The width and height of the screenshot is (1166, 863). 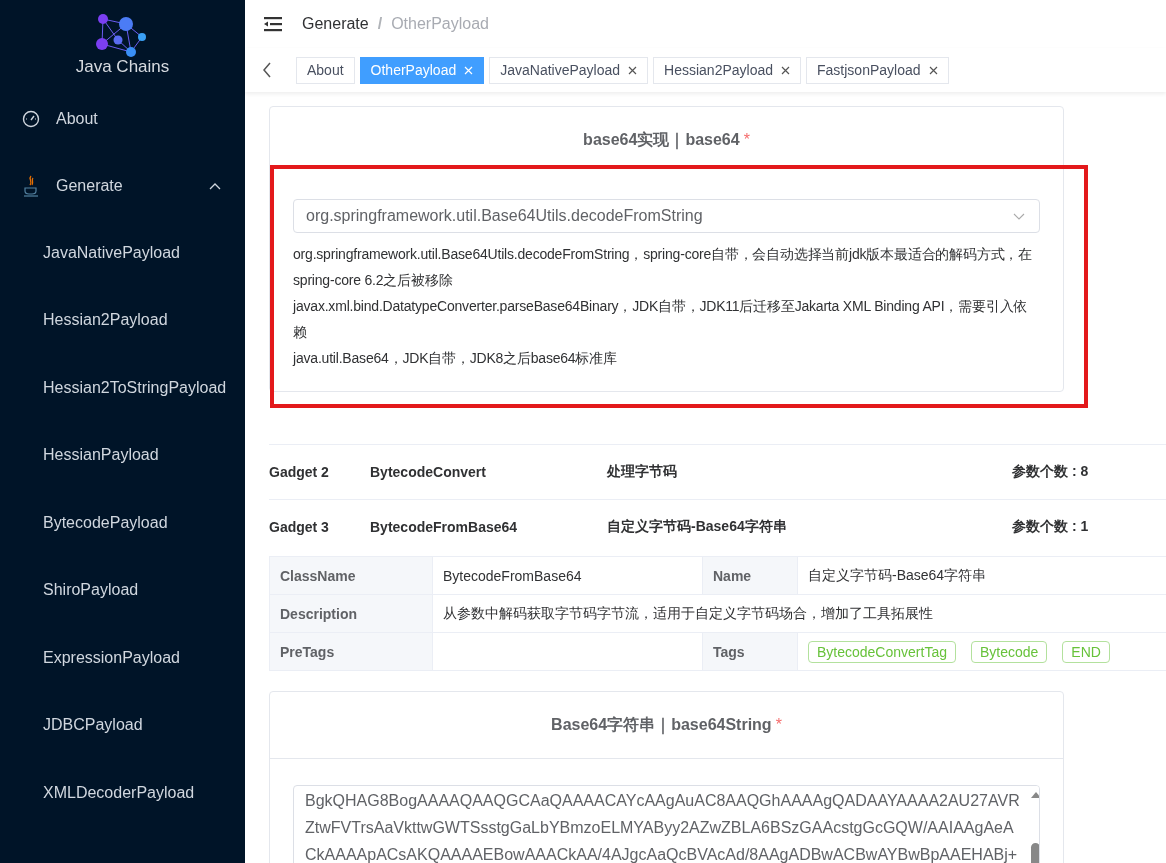 What do you see at coordinates (428, 472) in the screenshot?
I see `gadget-name: BytecodeConvert` at bounding box center [428, 472].